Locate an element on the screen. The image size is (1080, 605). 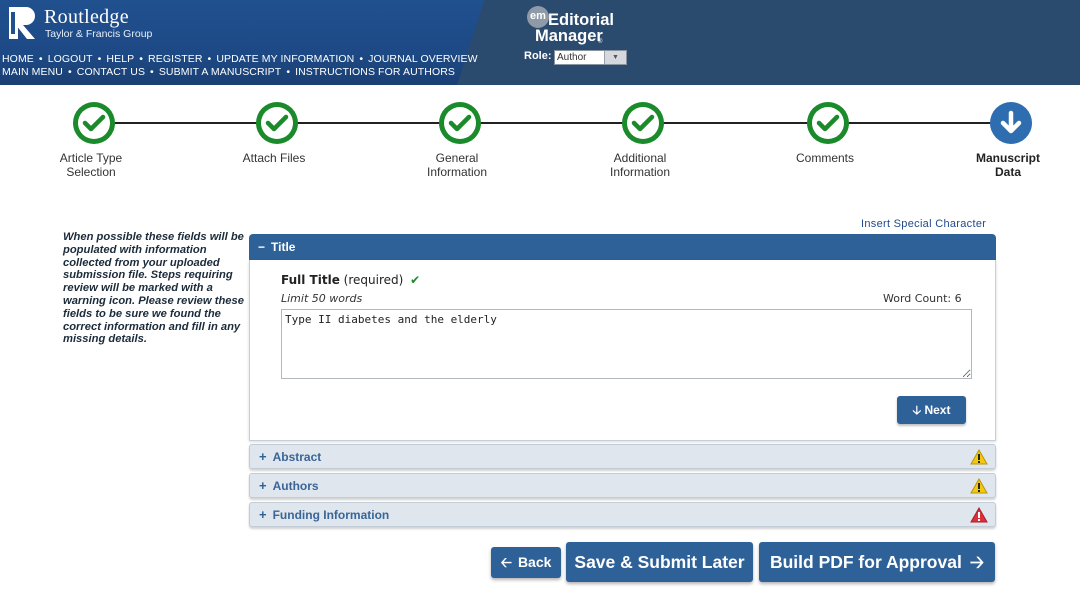
brand-name: Routledge is located at coordinates (86, 17).